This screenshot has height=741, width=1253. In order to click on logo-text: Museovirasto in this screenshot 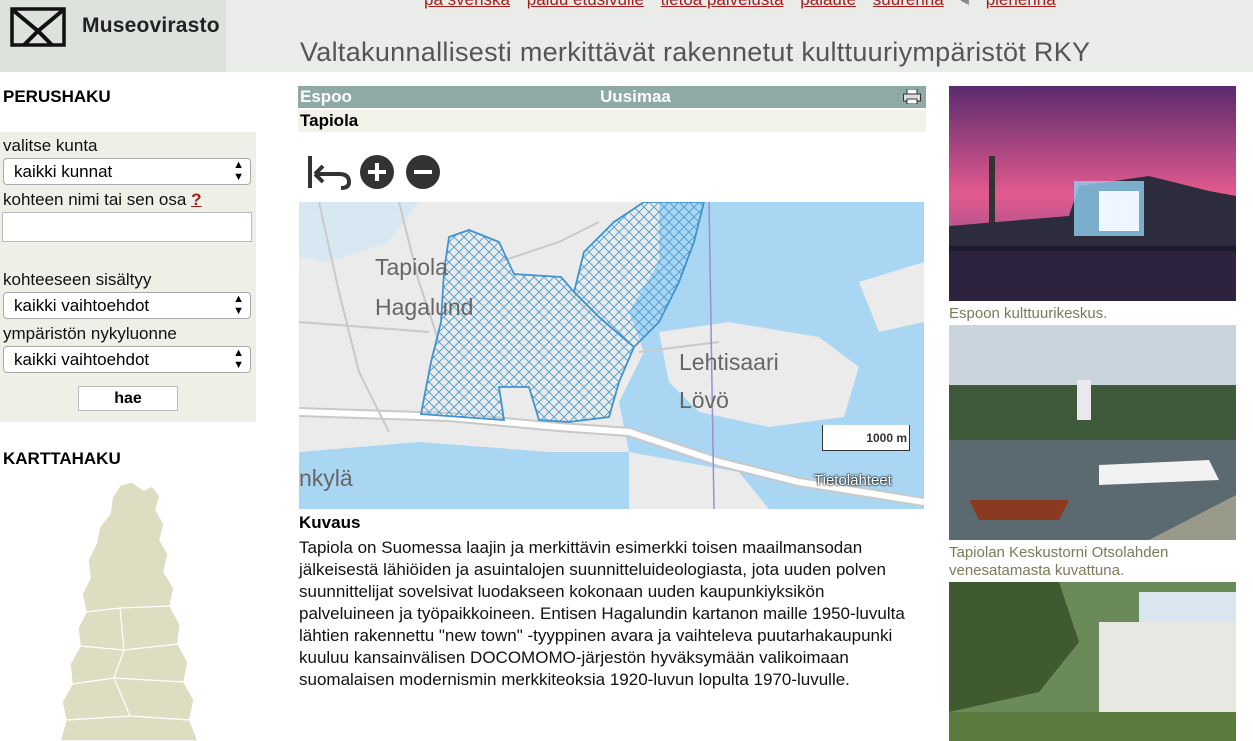, I will do `click(151, 25)`.